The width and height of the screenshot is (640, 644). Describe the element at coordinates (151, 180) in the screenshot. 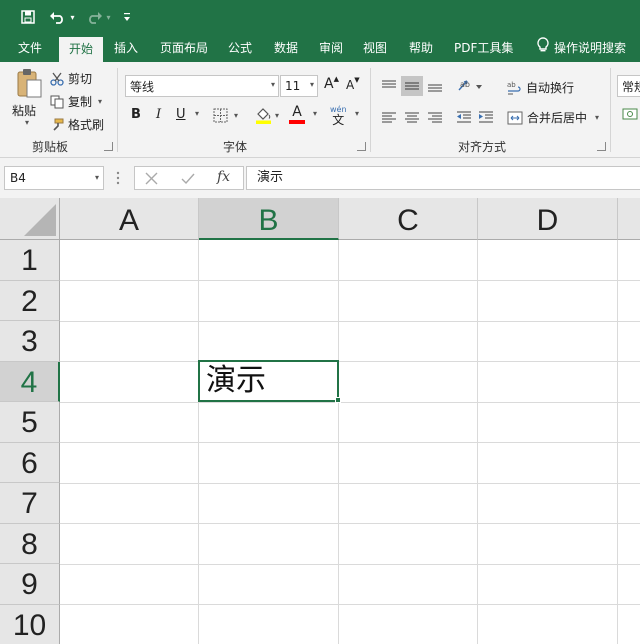

I see `cancel-icon` at that location.